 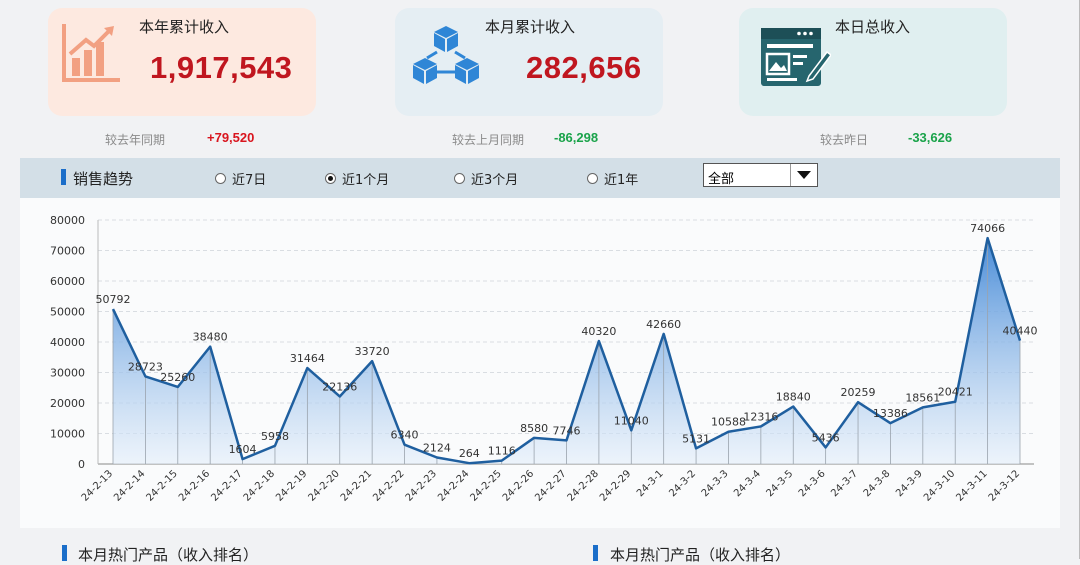 I want to click on data-label: 6340, so click(x=405, y=435).